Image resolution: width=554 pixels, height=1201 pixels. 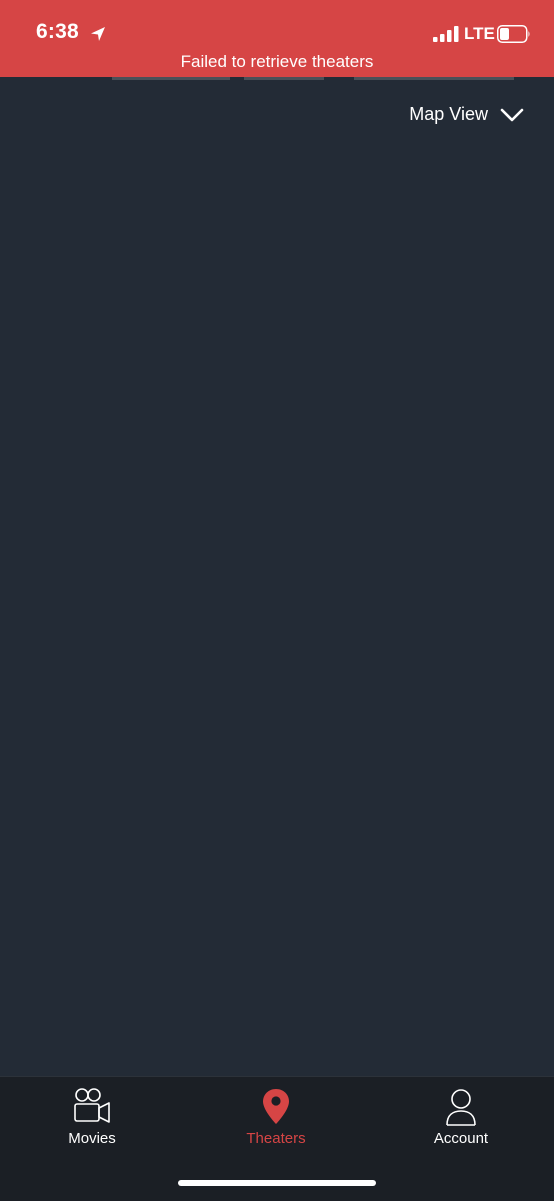 I want to click on home-indicator, so click(x=277, y=1183).